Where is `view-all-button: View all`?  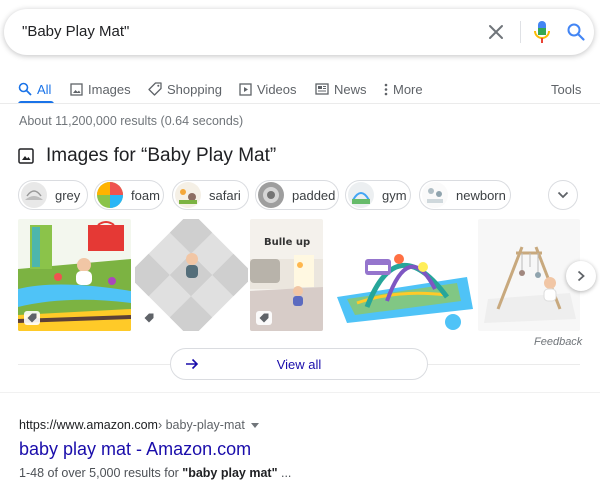
view-all-button: View all is located at coordinates (299, 364).